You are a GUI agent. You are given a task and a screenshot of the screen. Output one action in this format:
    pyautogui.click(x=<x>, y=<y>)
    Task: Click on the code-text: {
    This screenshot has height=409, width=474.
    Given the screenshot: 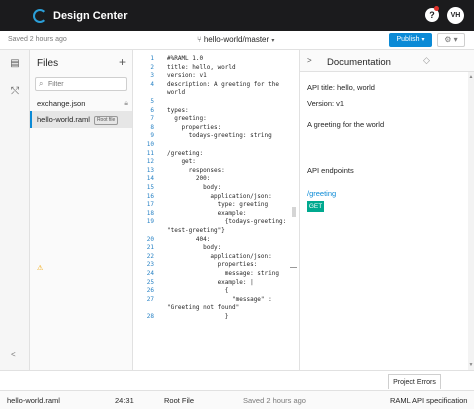 What is the action you would take?
    pyautogui.click(x=198, y=291)
    